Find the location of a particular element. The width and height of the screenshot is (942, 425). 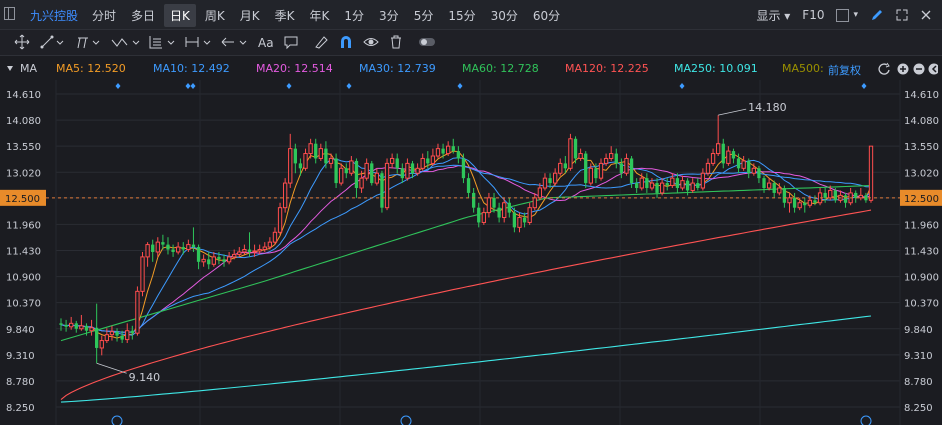

expand-icon is located at coordinates (902, 15).